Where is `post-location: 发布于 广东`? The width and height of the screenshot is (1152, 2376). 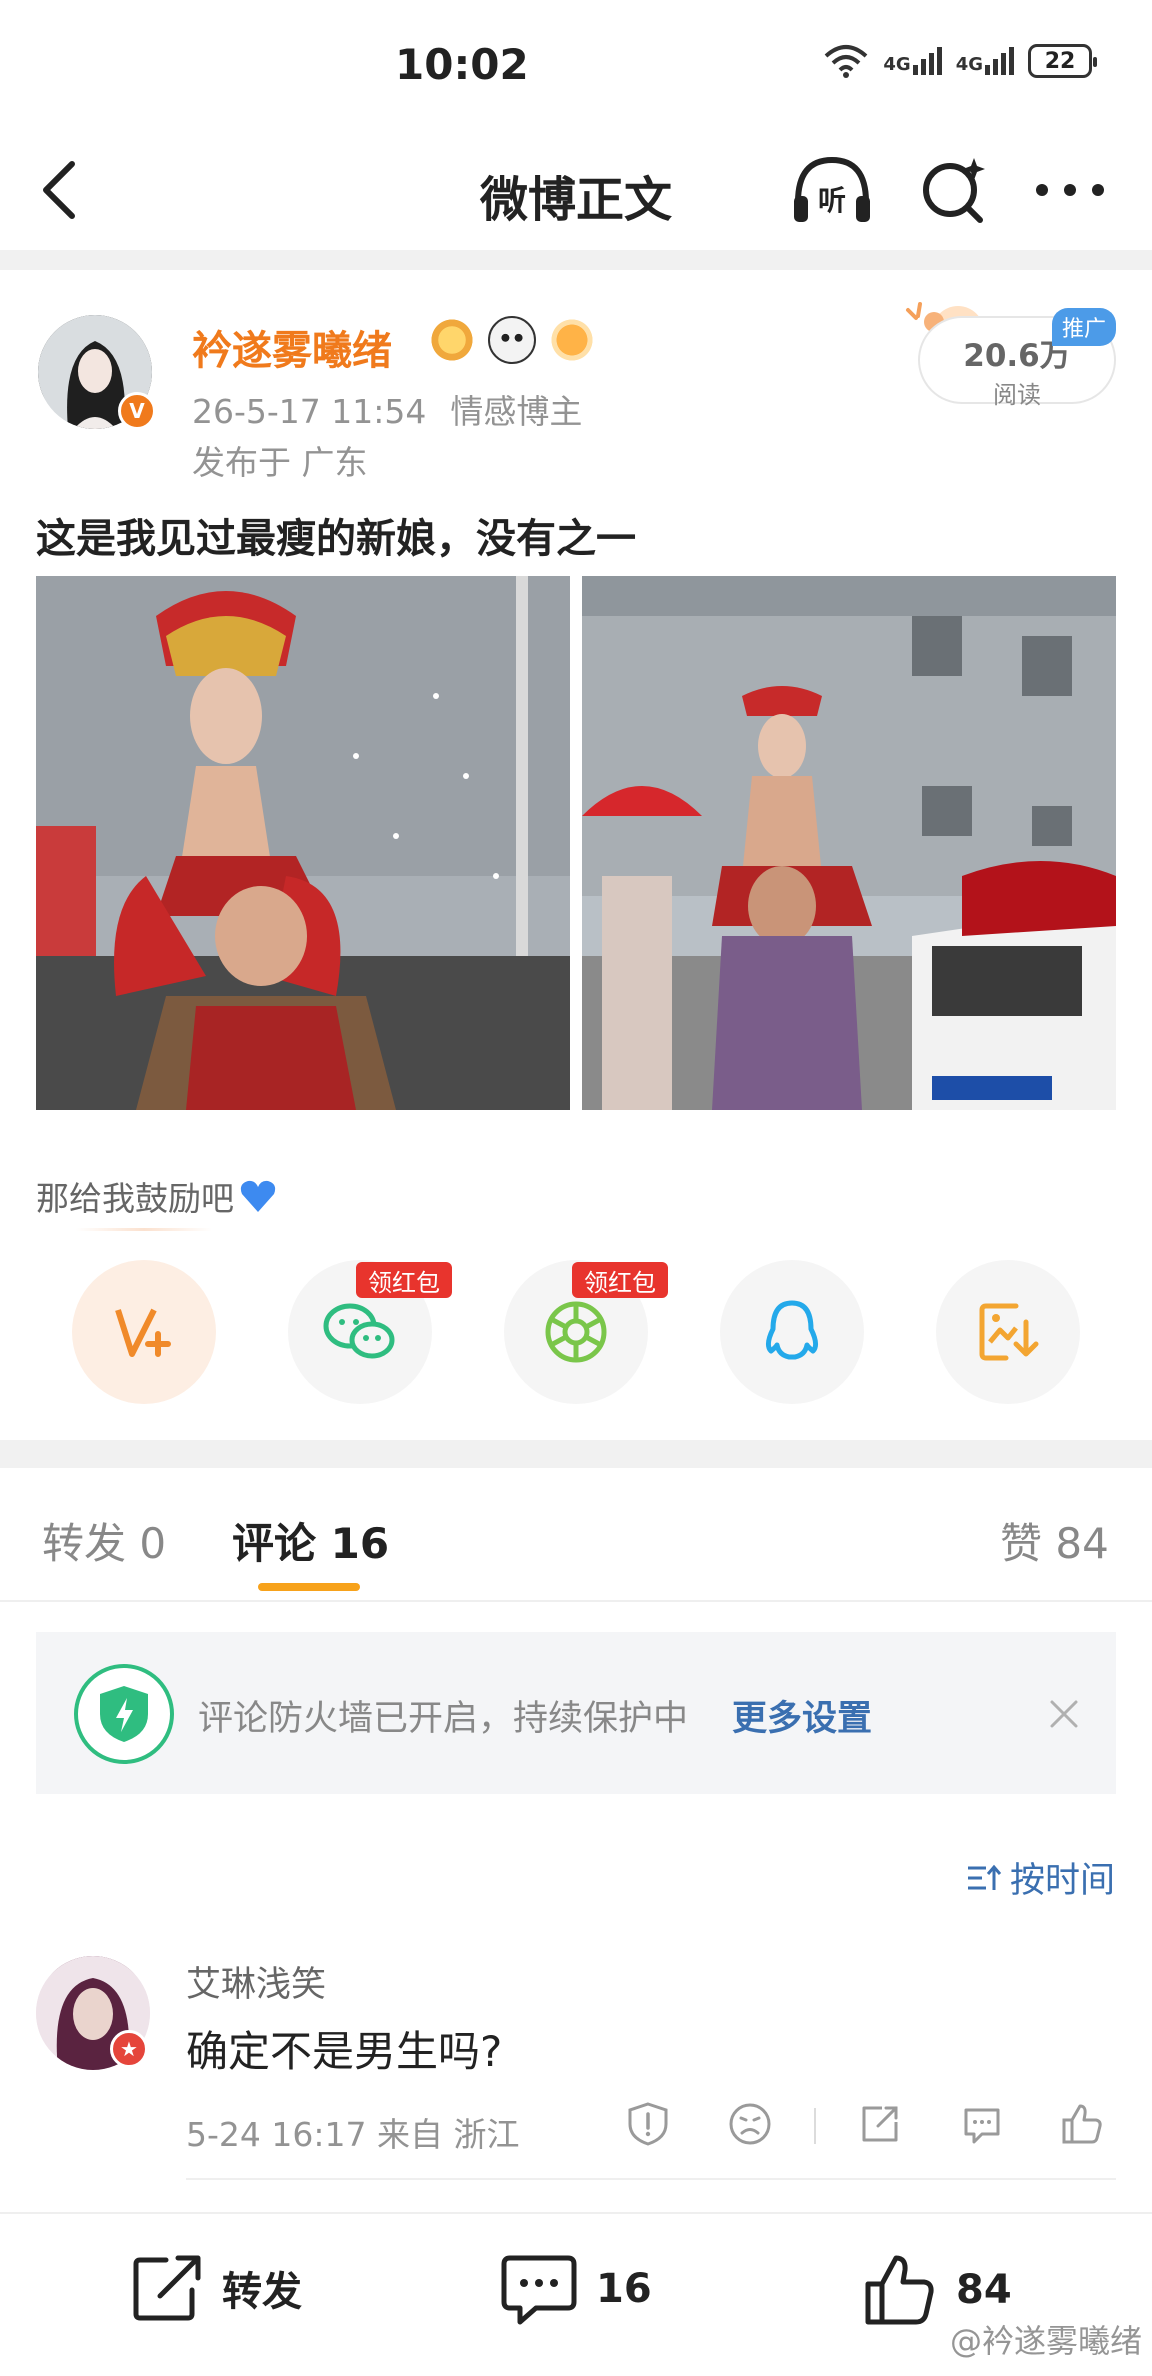
post-location: 发布于 广东 is located at coordinates (280, 462).